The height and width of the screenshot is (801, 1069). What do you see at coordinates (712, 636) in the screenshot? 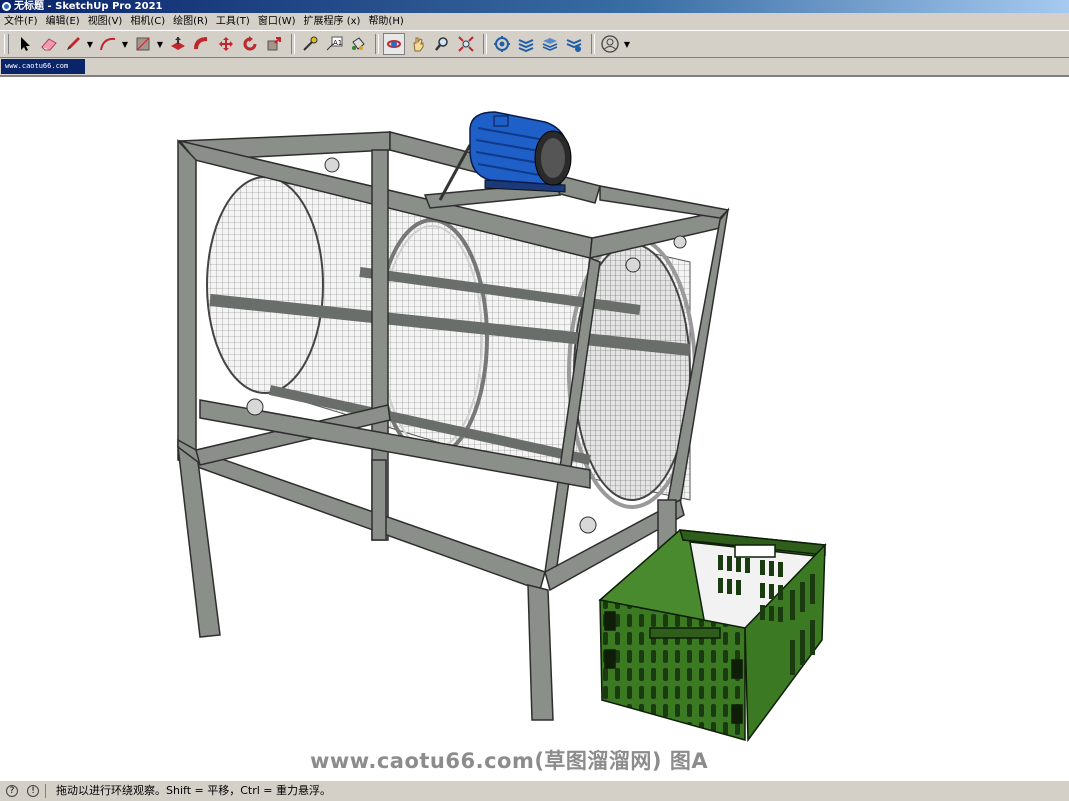
I see `plastic-crate` at bounding box center [712, 636].